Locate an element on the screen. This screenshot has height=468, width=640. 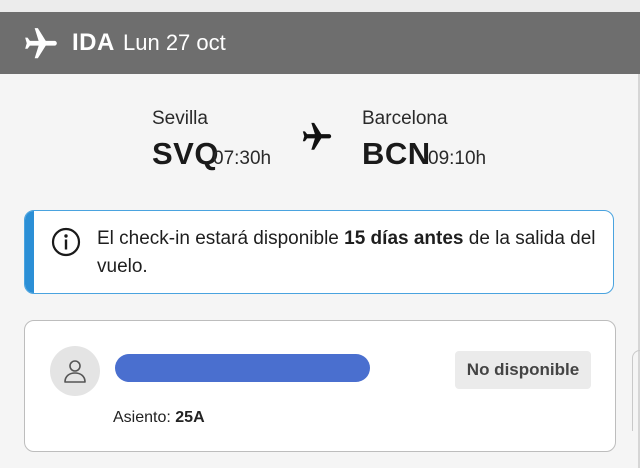
user-icon is located at coordinates (75, 371).